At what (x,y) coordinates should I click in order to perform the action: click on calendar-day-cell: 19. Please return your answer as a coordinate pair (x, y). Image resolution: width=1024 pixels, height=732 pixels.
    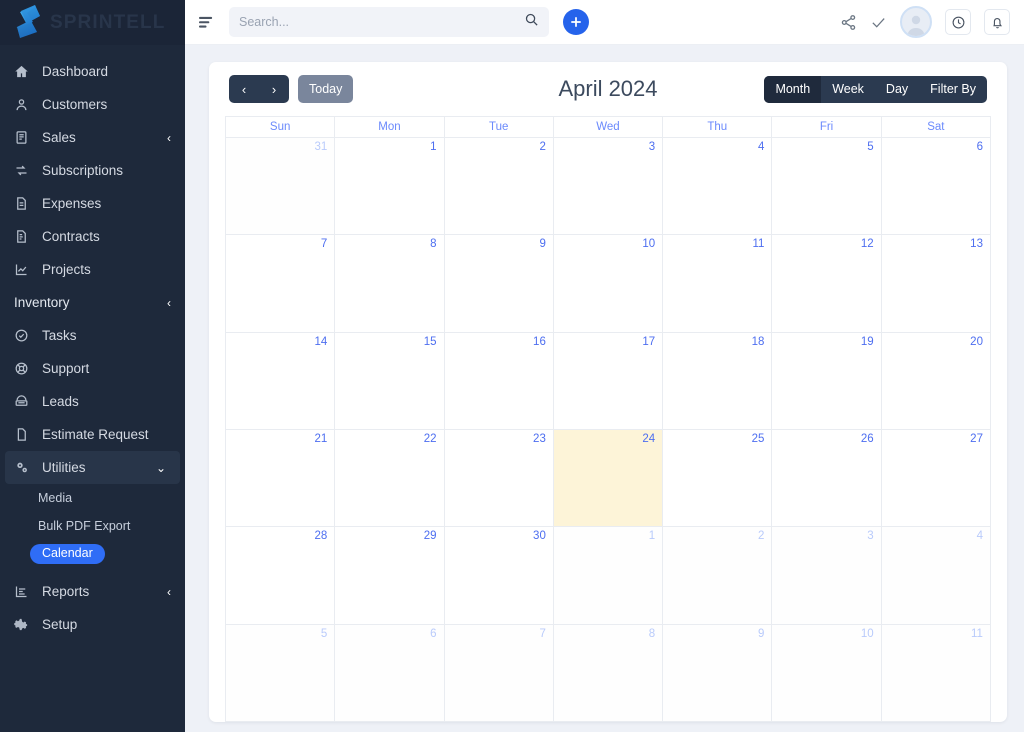
    Looking at the image, I should click on (827, 381).